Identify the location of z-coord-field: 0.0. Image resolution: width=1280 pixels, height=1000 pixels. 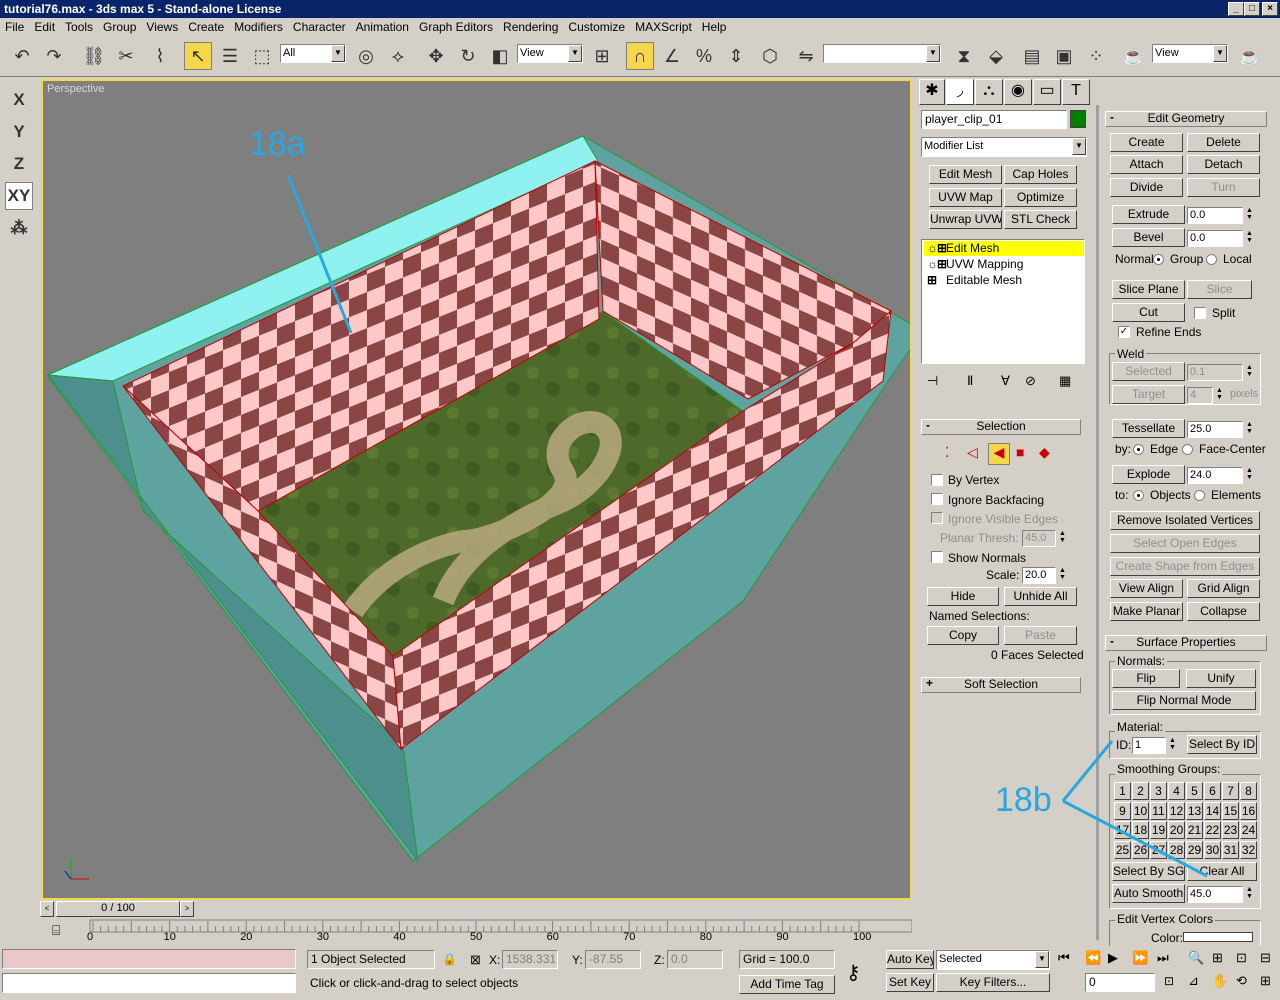
(695, 959).